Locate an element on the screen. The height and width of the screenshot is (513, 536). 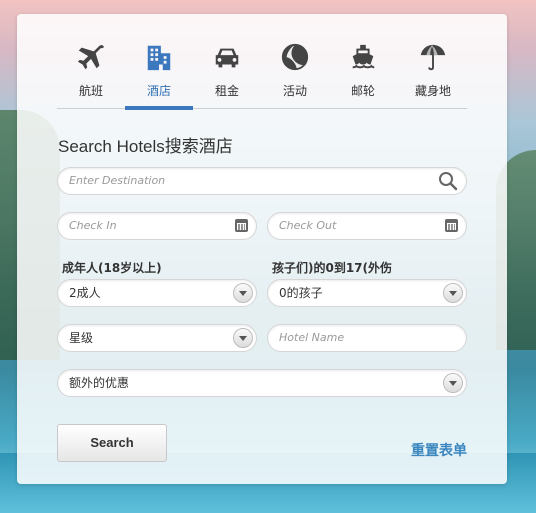
hotel-building-icon is located at coordinates (159, 59).